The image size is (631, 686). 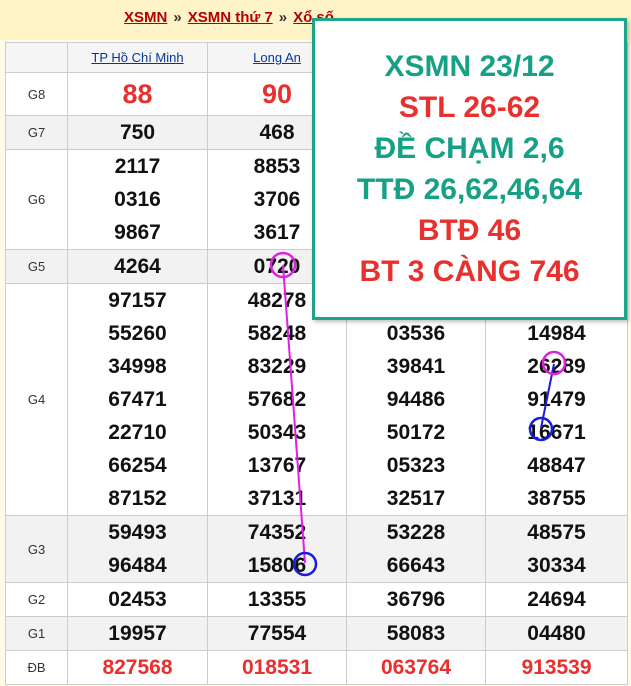 I want to click on g4-value: 48847, so click(x=556, y=465).